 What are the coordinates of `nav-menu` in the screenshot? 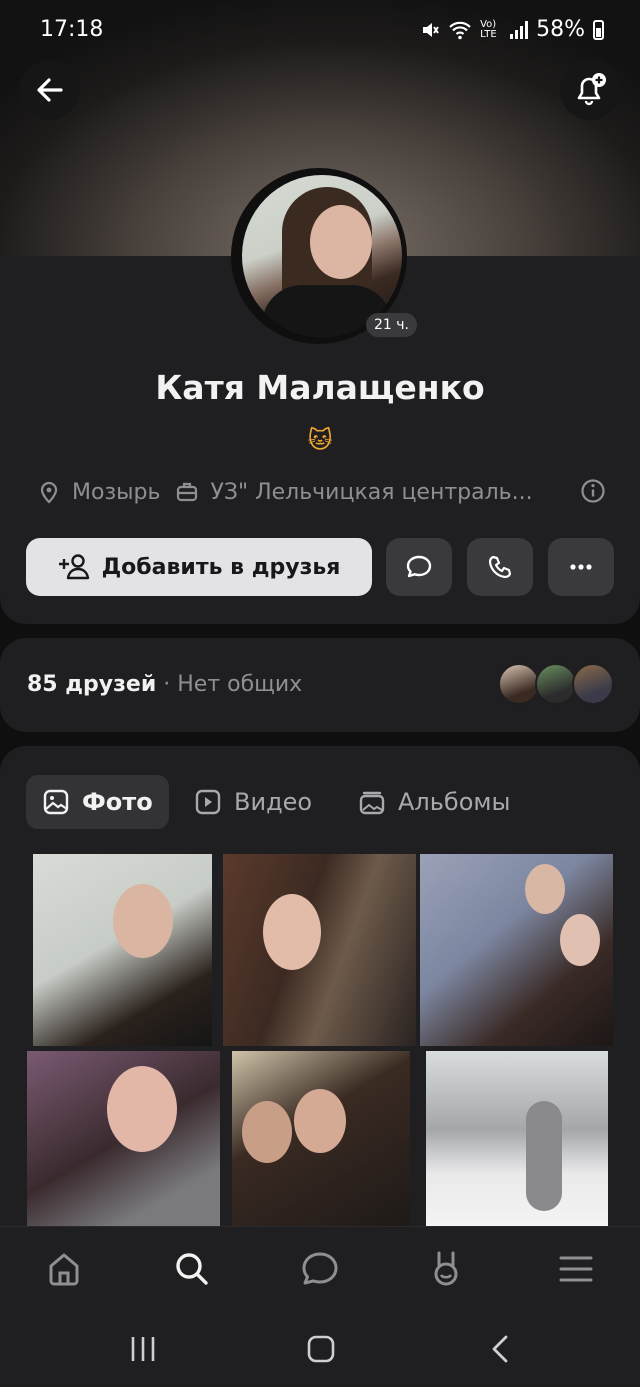 It's located at (576, 1269).